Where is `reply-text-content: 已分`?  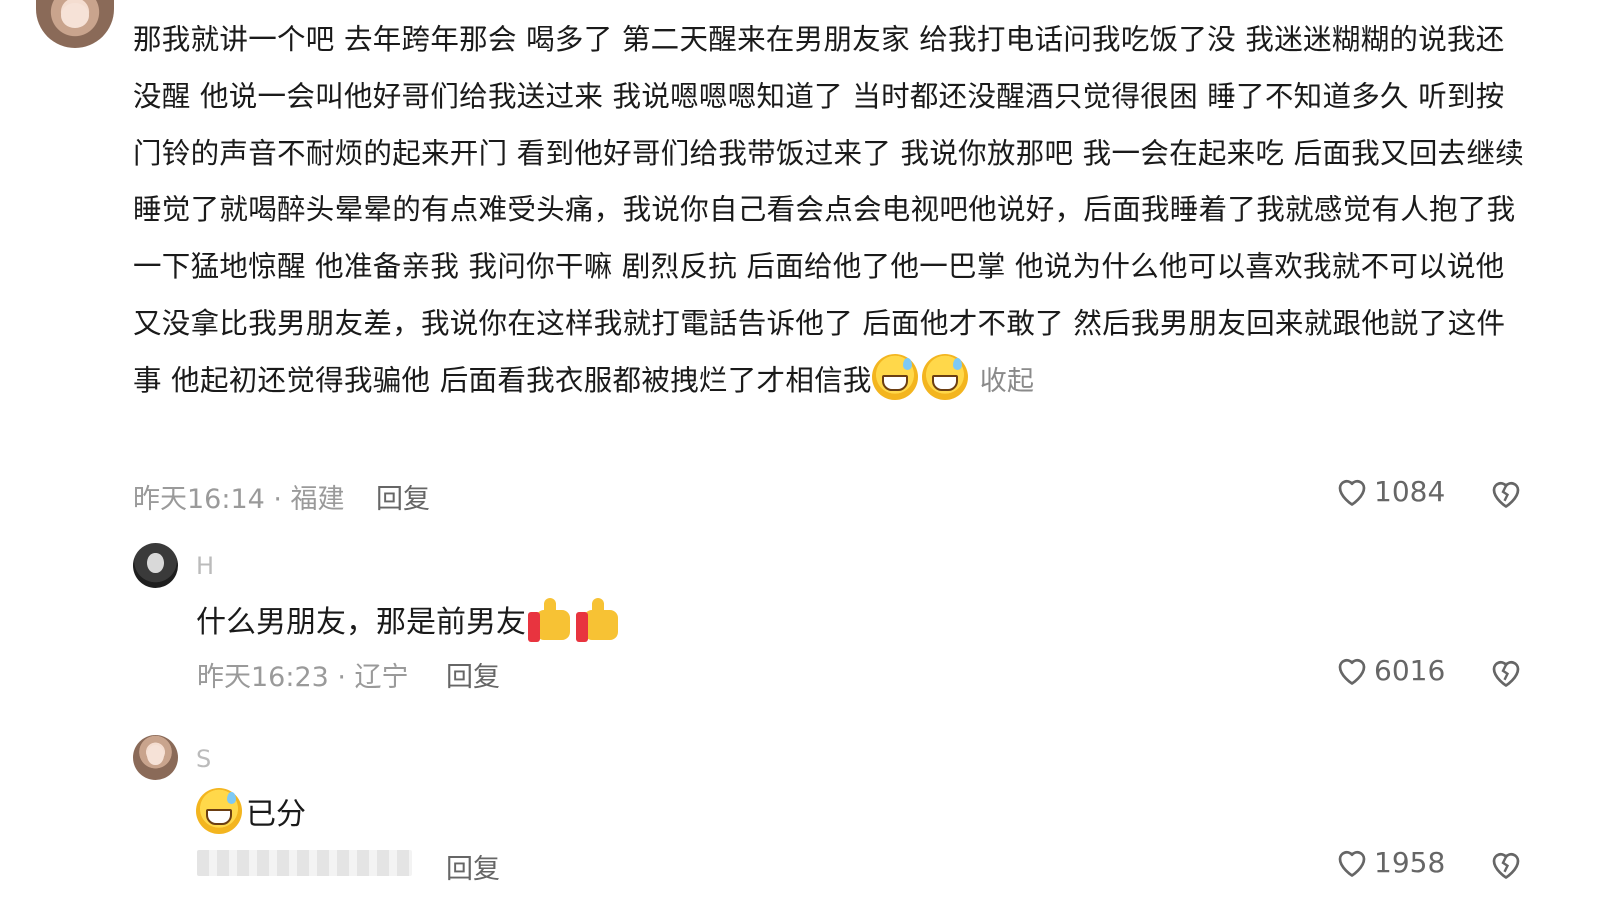
reply-text-content: 已分 is located at coordinates (276, 814).